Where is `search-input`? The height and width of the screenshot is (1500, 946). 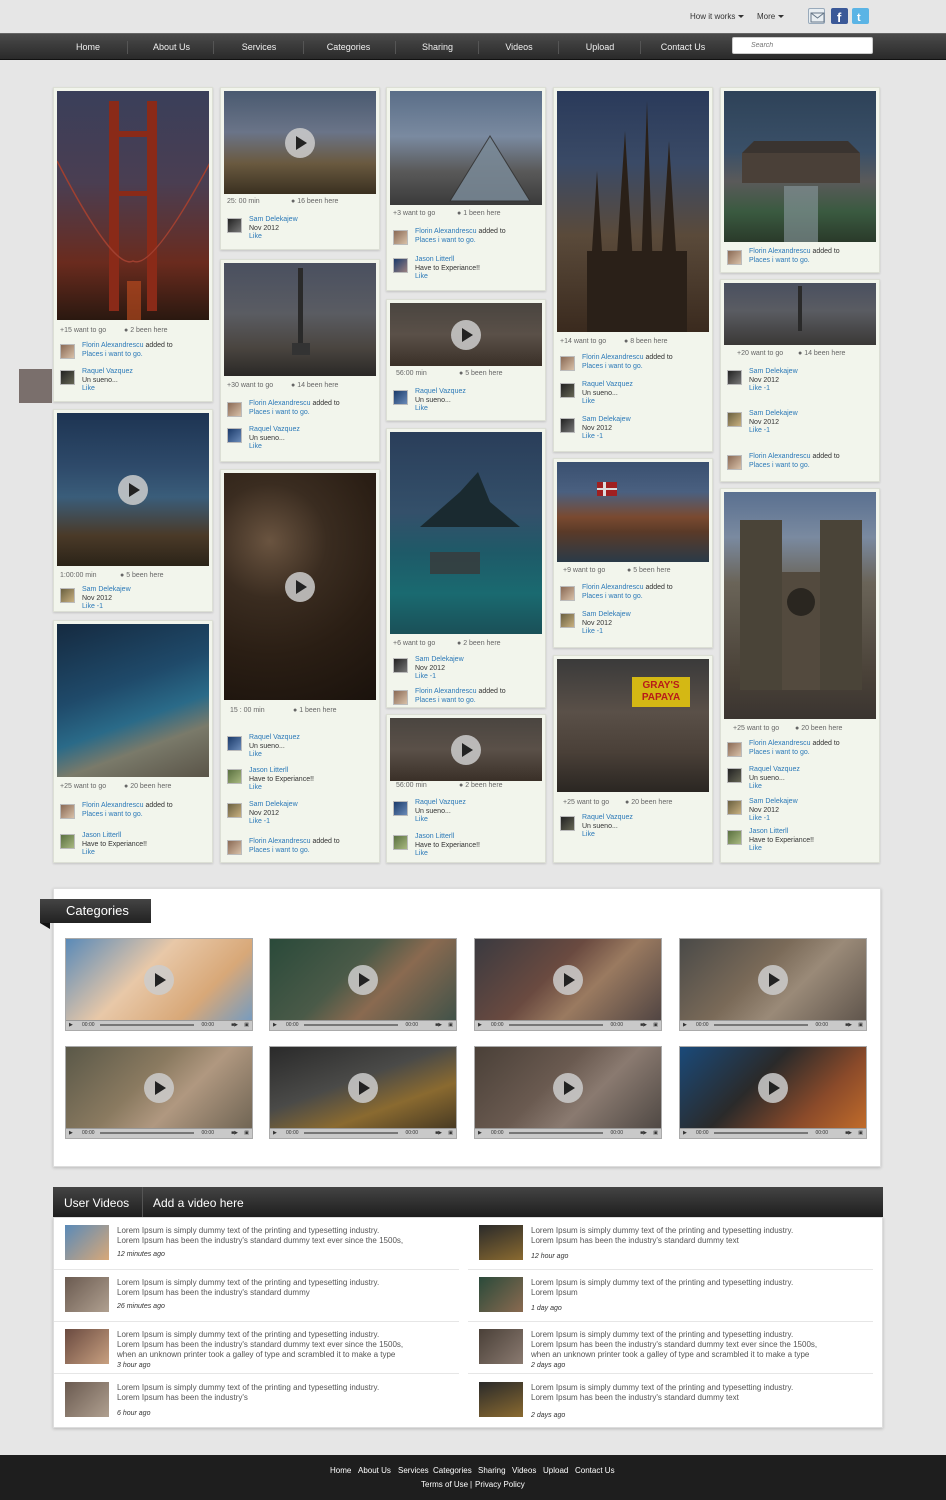 search-input is located at coordinates (802, 45).